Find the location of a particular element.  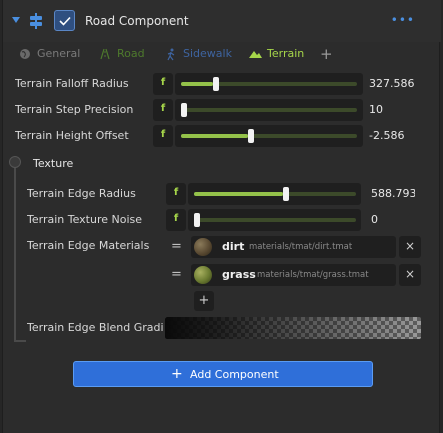

tab-sidewalk-label: Sidewalk is located at coordinates (207, 53).